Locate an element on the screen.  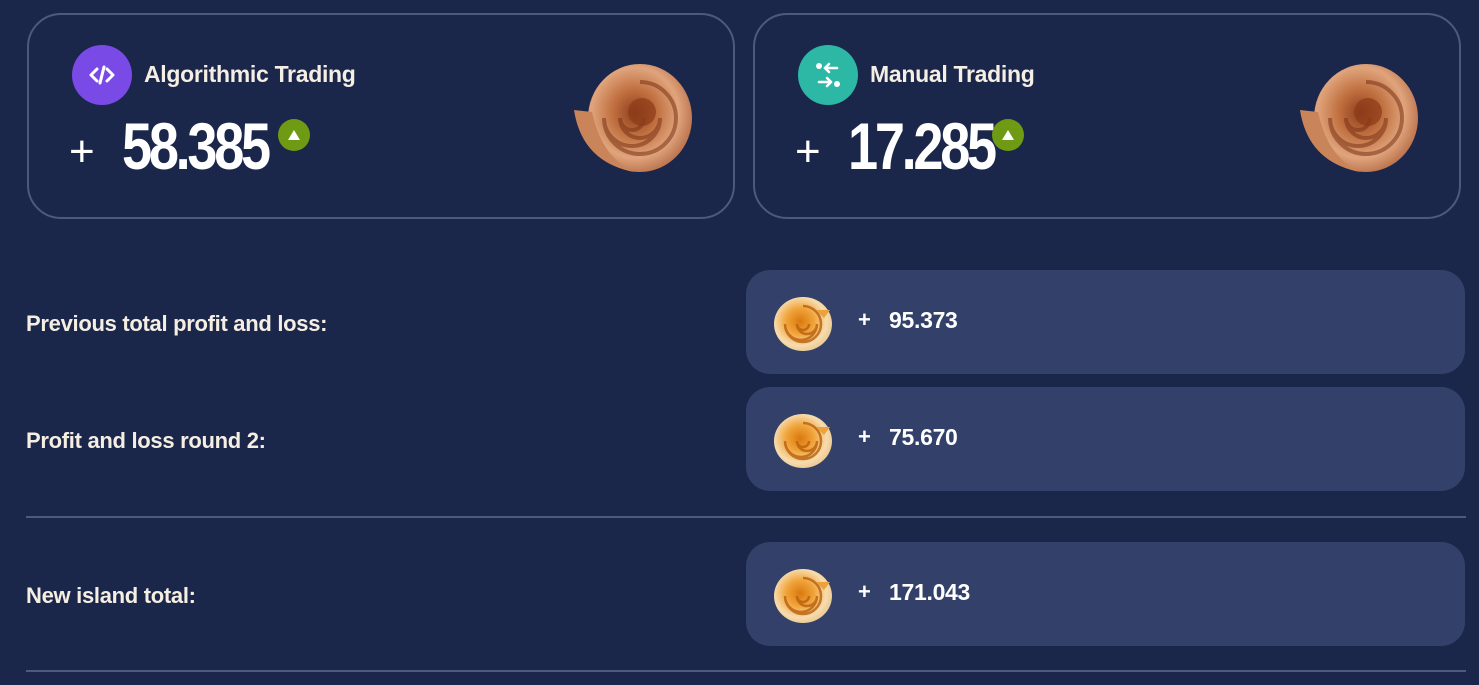
manual-trading-card: Manual Trading + 17.285 is located at coordinates (1107, 116).